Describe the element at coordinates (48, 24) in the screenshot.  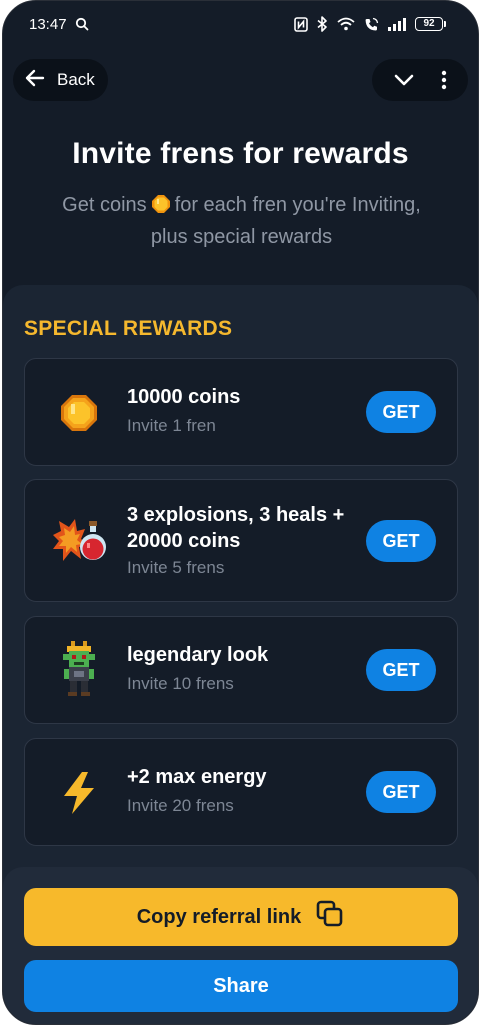
I see `status-time: 13:47` at that location.